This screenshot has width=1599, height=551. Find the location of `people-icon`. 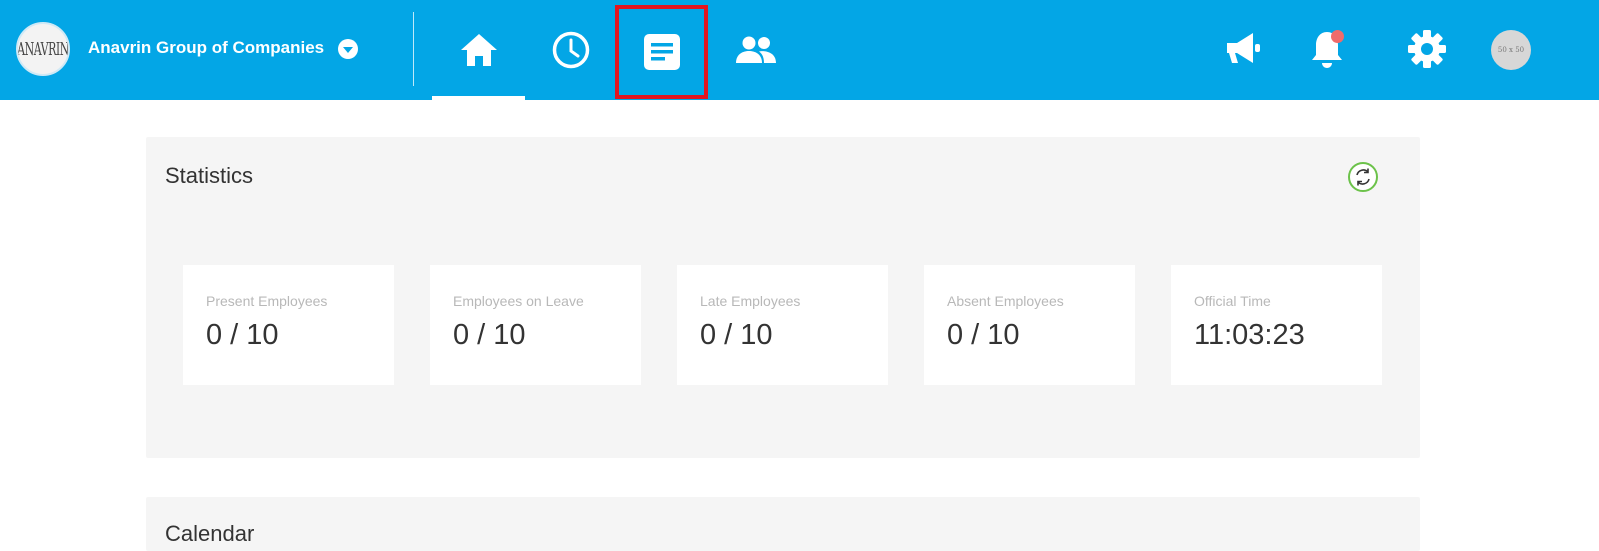

people-icon is located at coordinates (755, 49).